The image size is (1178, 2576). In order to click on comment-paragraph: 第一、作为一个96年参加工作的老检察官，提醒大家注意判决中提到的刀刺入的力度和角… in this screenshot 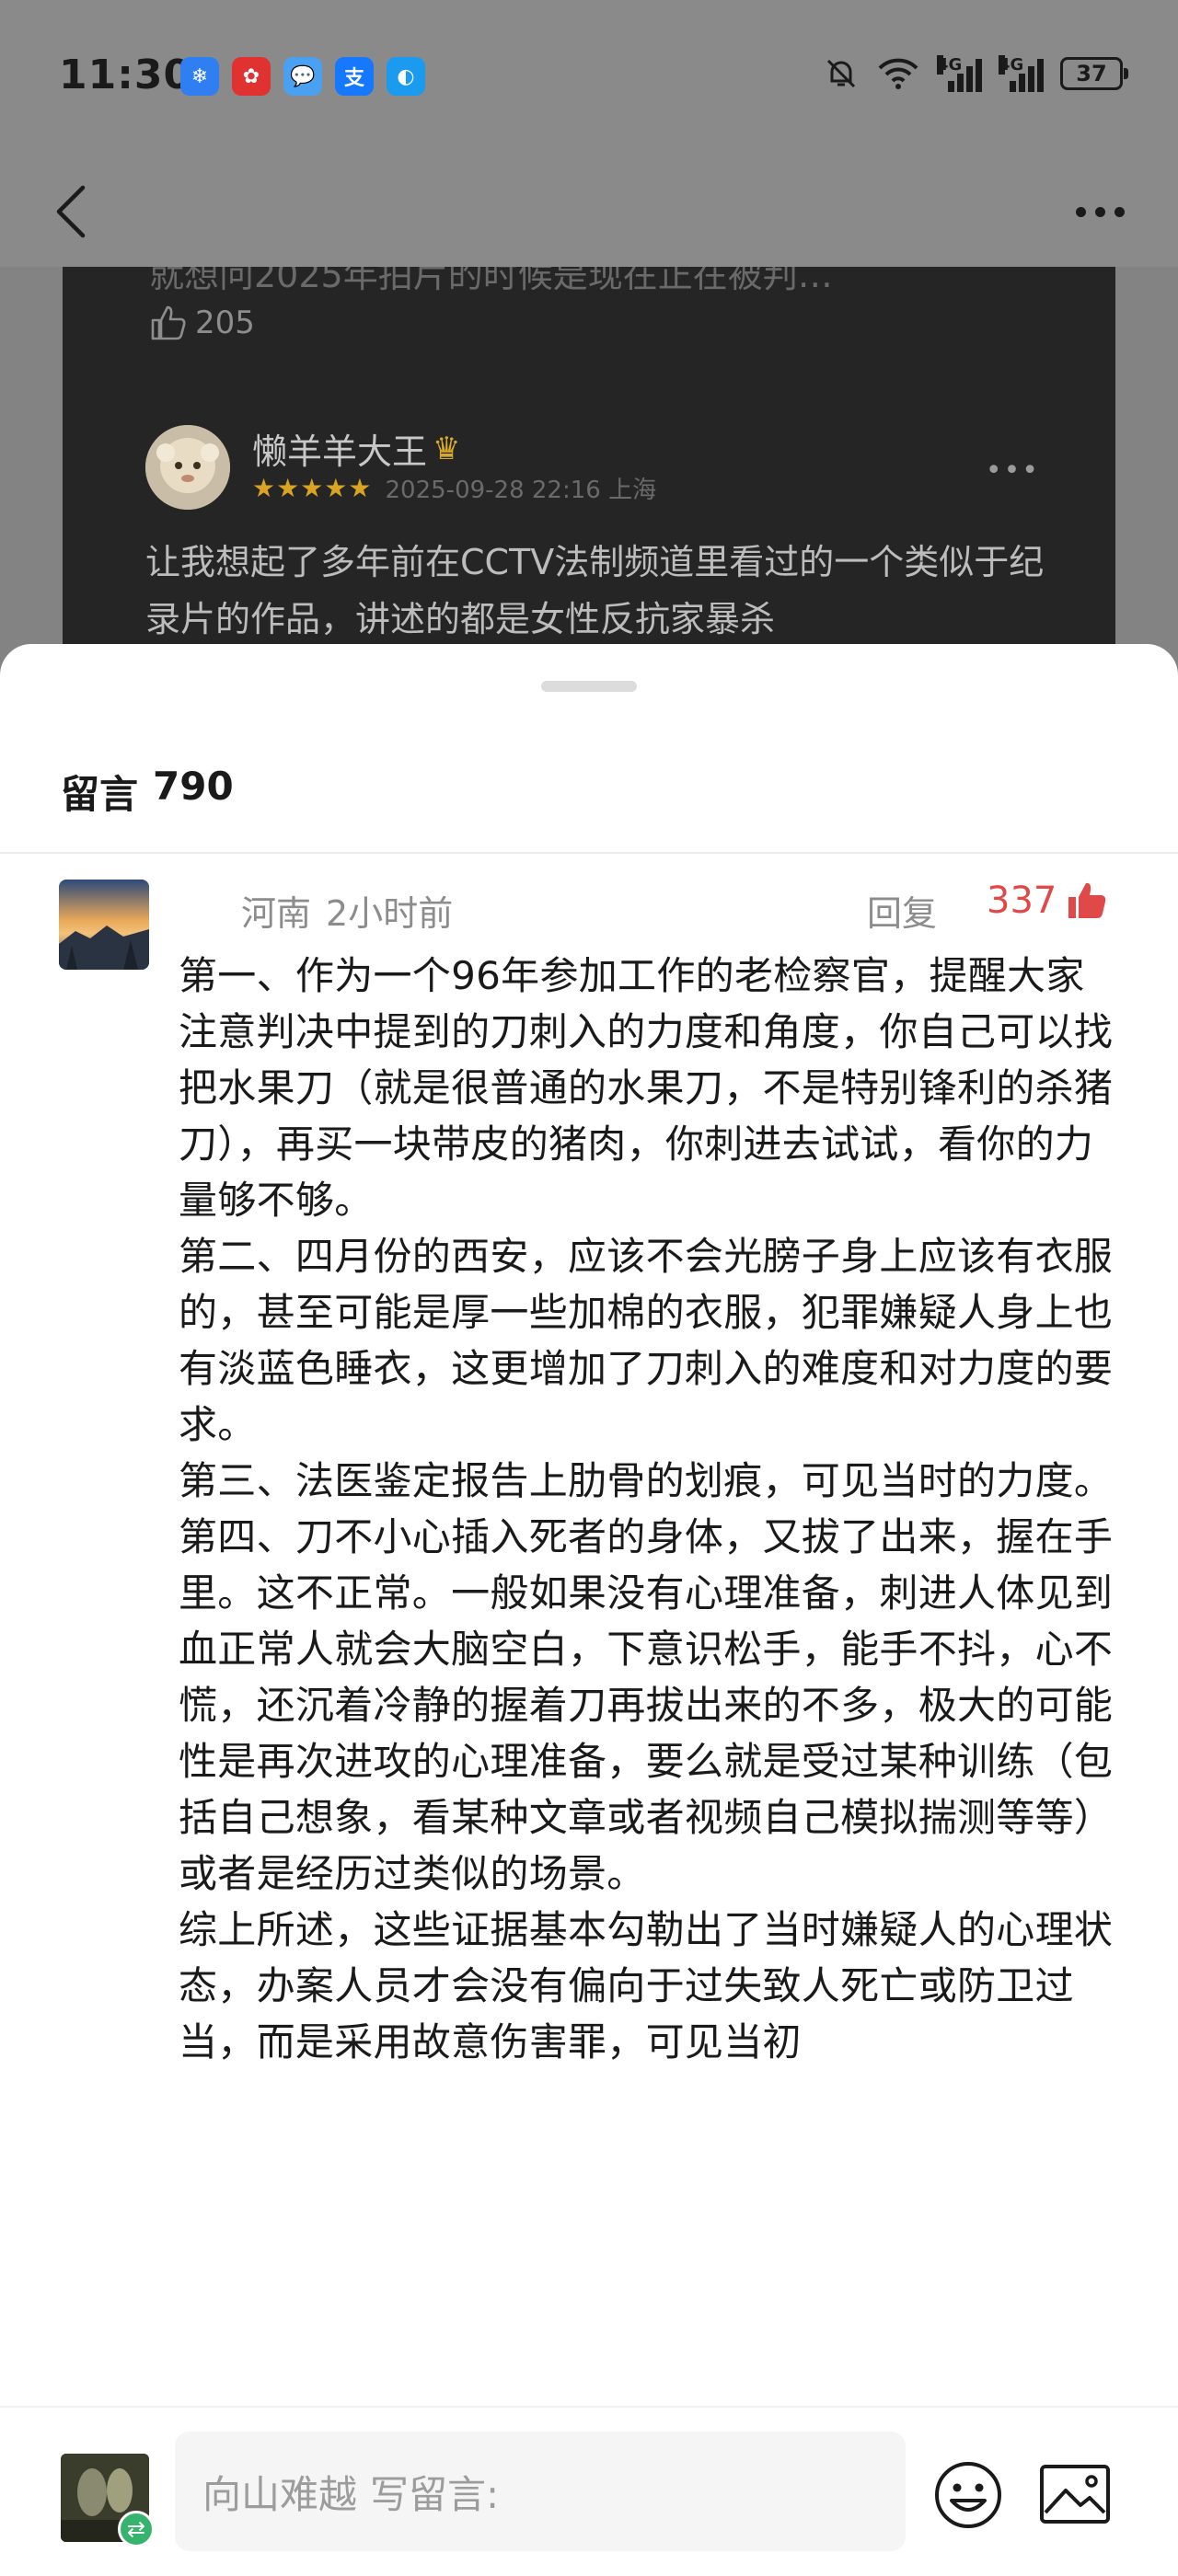, I will do `click(646, 1088)`.